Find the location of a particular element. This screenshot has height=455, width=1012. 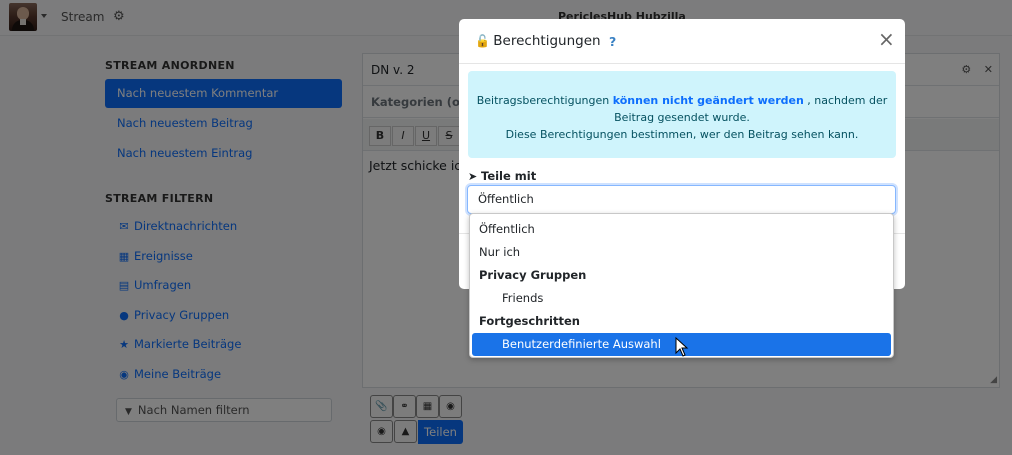

info-text: Beitragsberechtigungen is located at coordinates (544, 100).